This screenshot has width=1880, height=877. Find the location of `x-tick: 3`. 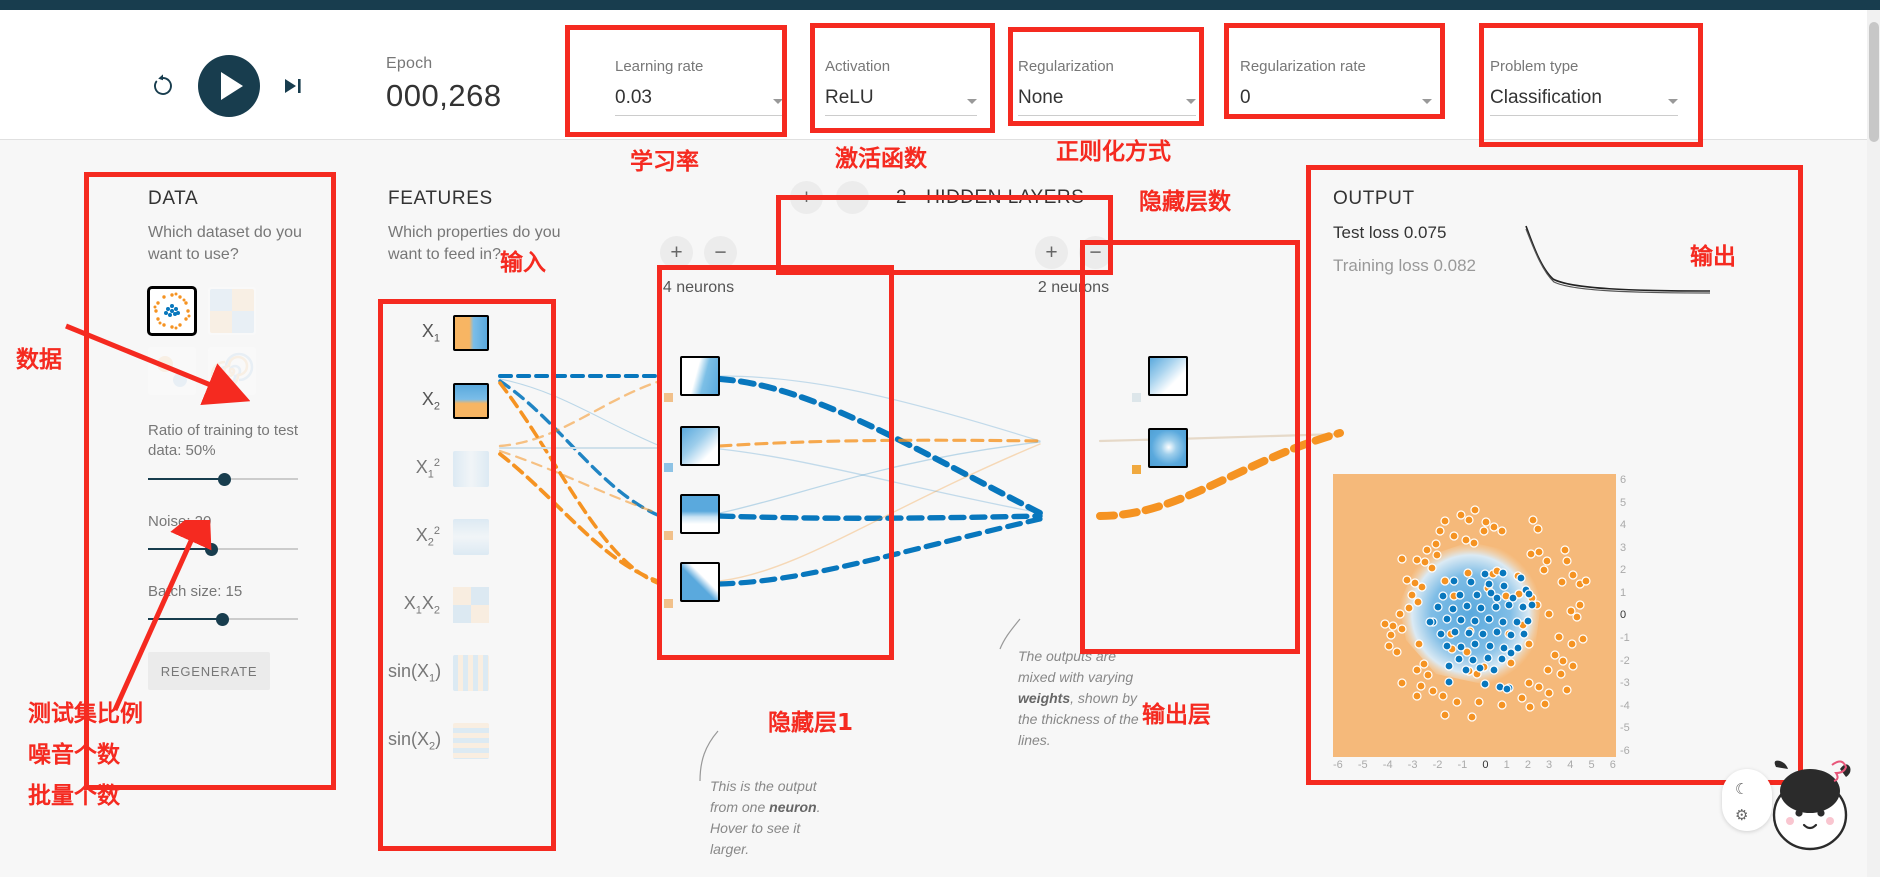

x-tick: 3 is located at coordinates (1549, 765).